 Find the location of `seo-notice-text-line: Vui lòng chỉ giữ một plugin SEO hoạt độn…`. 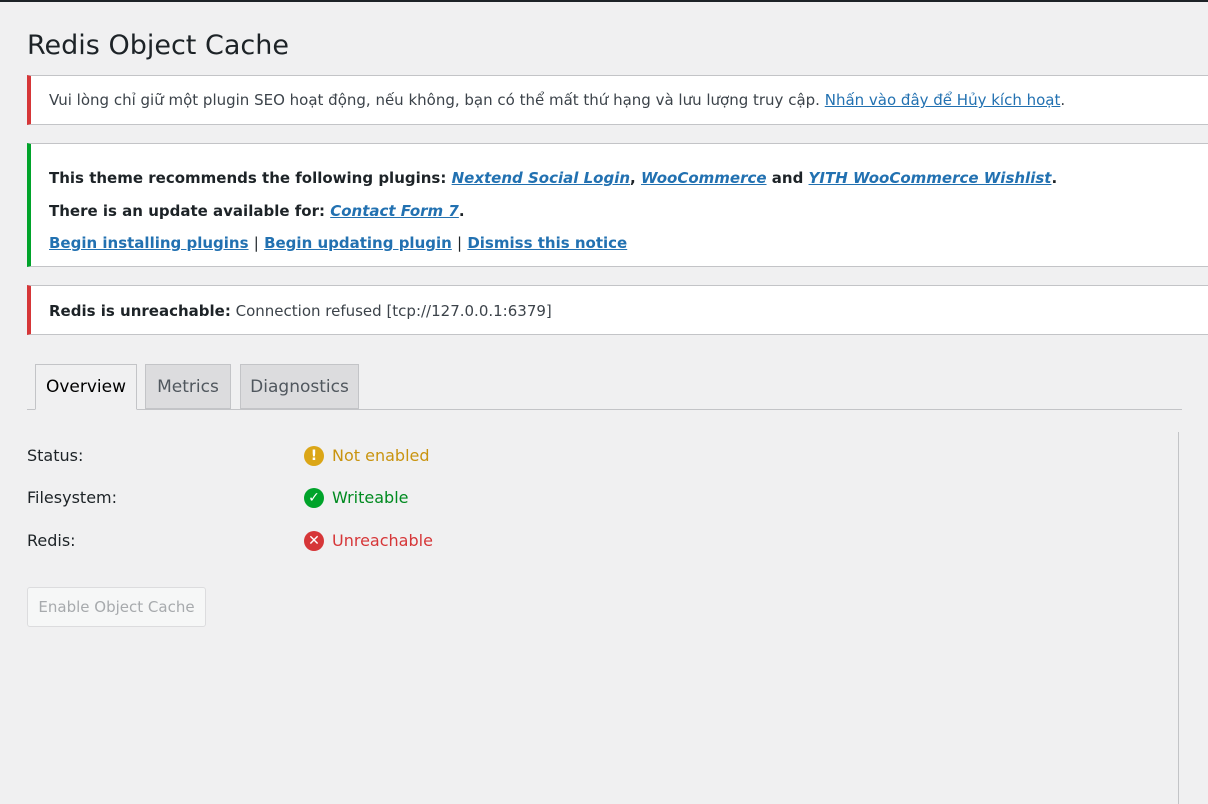

seo-notice-text-line: Vui lòng chỉ giữ một plugin SEO hoạt độn… is located at coordinates (557, 100).